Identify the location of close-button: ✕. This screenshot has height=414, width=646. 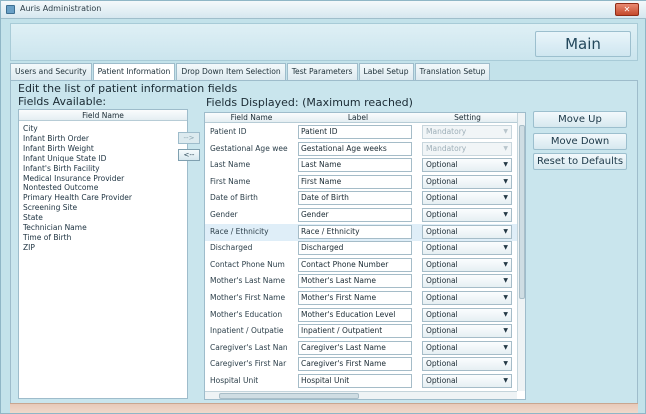
(627, 9).